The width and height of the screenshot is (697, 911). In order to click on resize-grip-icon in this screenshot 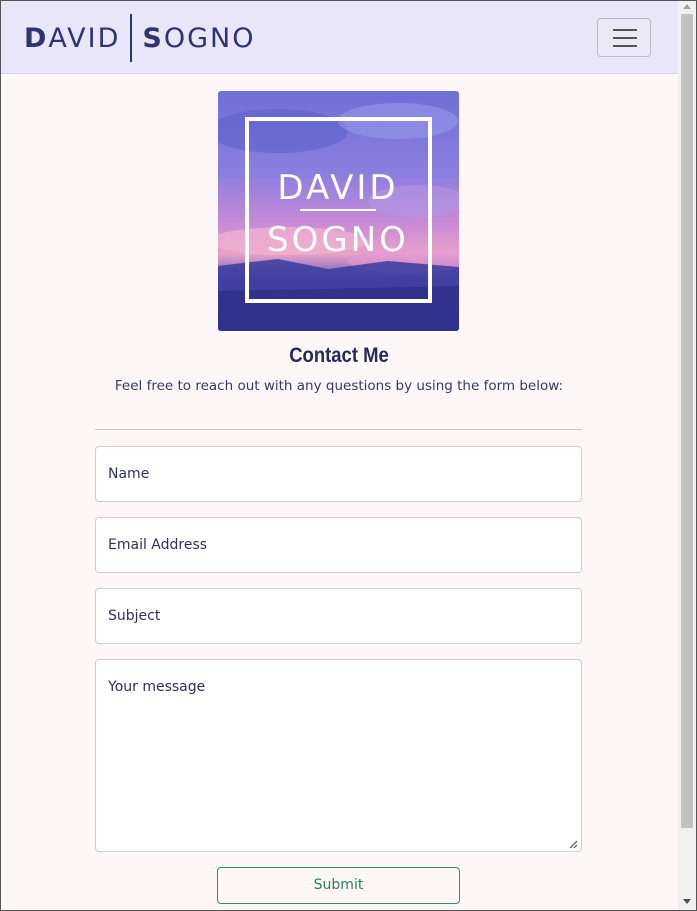, I will do `click(573, 844)`.